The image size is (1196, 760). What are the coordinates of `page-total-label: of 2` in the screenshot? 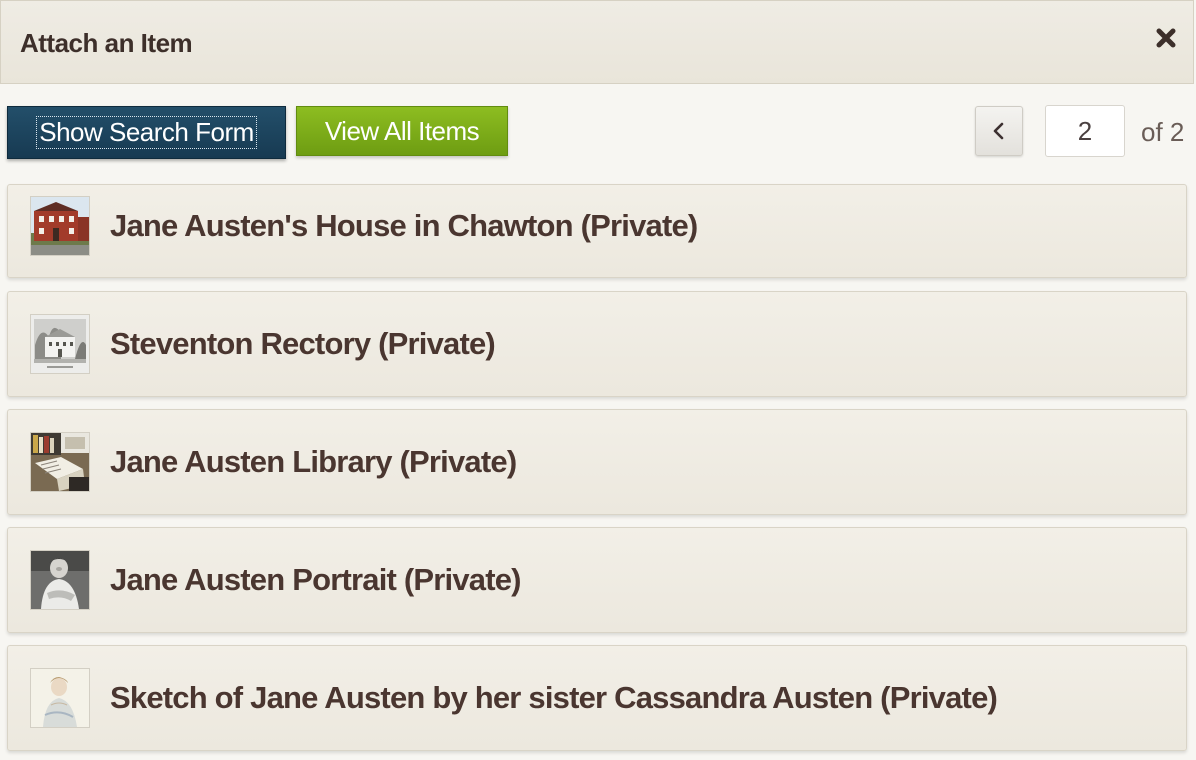 It's located at (1163, 132).